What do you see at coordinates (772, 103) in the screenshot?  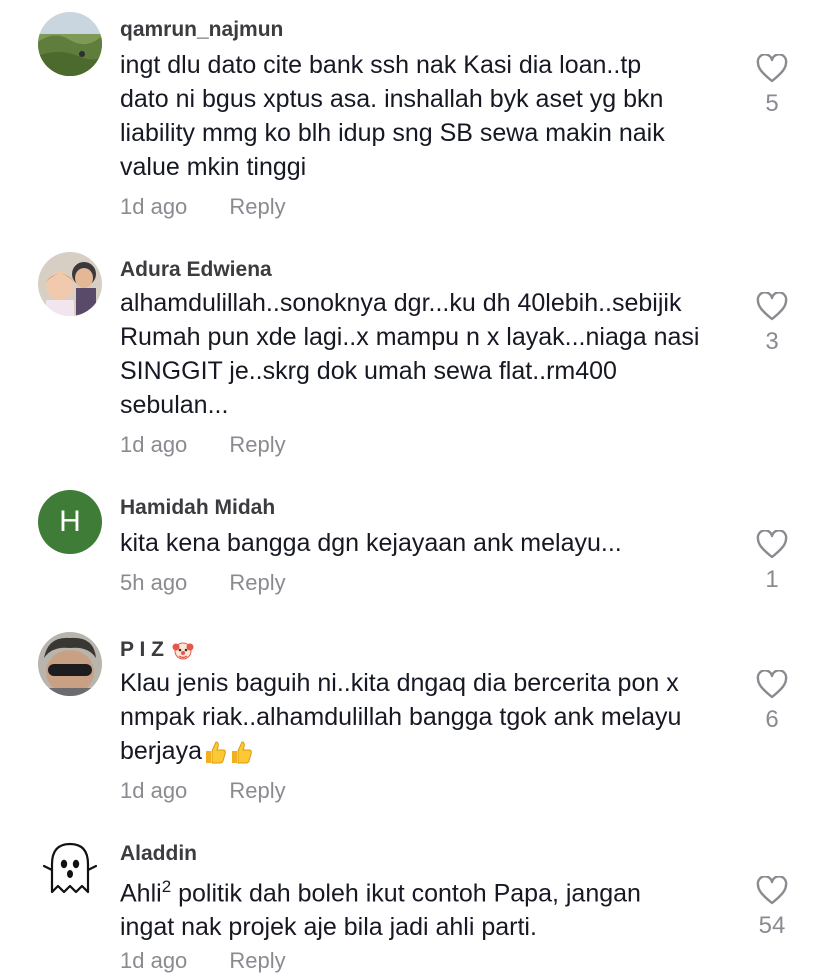 I see `like-count: 5` at bounding box center [772, 103].